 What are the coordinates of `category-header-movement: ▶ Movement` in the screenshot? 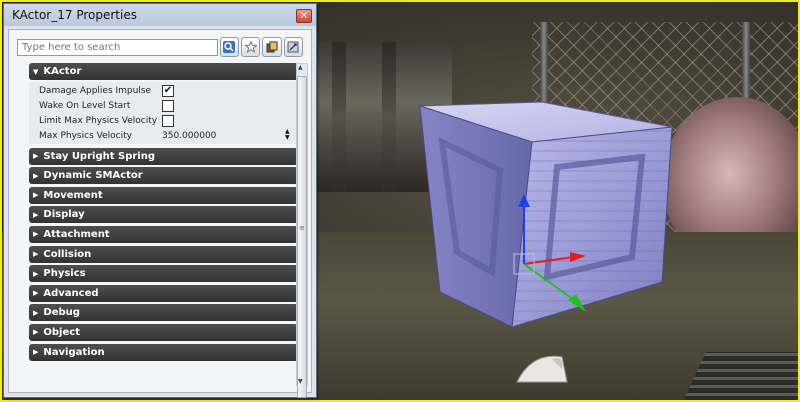 It's located at (163, 195).